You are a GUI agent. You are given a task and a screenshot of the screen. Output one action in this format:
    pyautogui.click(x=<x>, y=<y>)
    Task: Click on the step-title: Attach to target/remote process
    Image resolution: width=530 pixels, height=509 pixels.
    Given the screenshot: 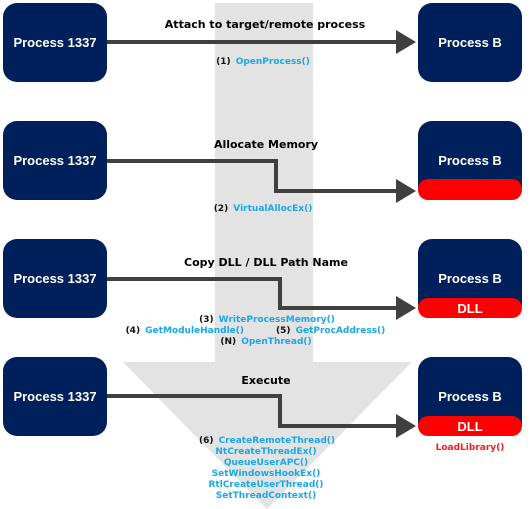 What is the action you would take?
    pyautogui.click(x=265, y=24)
    